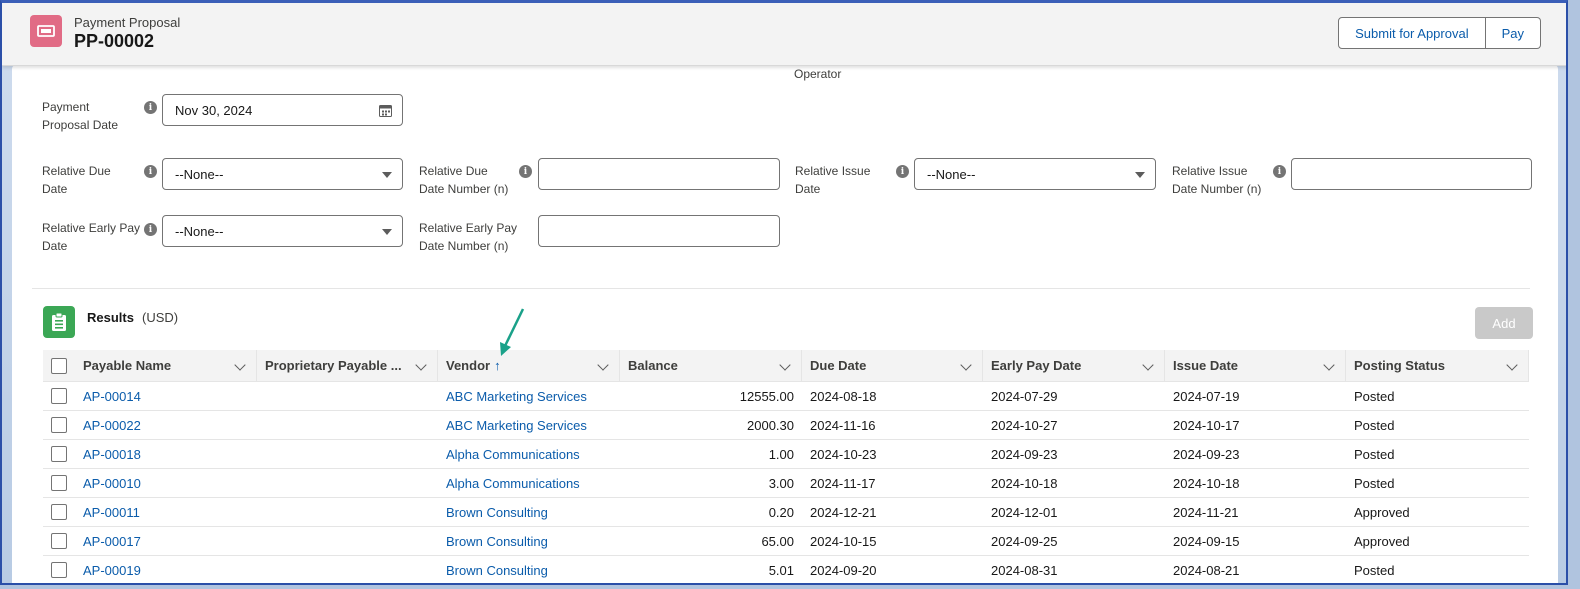 This screenshot has width=1580, height=589. Describe the element at coordinates (1024, 541) in the screenshot. I see `early-pay-date-cell: 2024-09-25` at that location.